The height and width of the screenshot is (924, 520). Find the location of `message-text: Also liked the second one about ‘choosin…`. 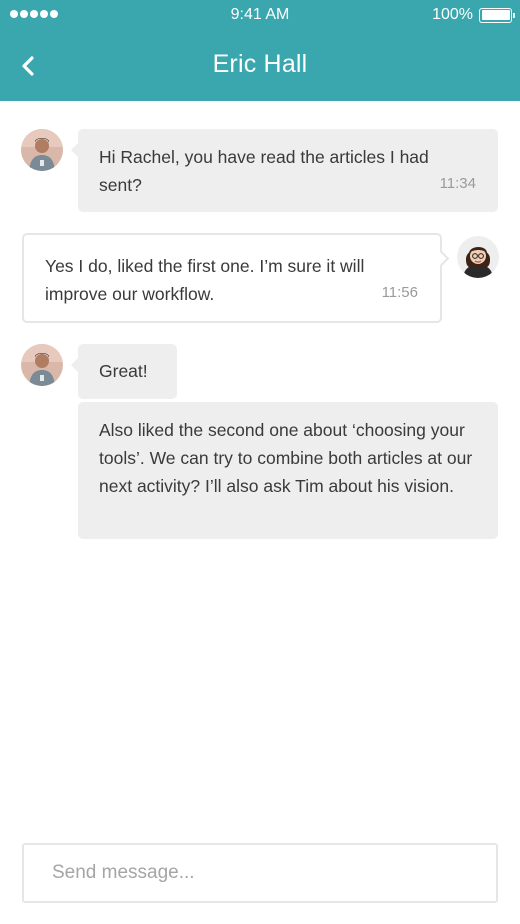

message-text: Also liked the second one about ‘choosin… is located at coordinates (286, 458).